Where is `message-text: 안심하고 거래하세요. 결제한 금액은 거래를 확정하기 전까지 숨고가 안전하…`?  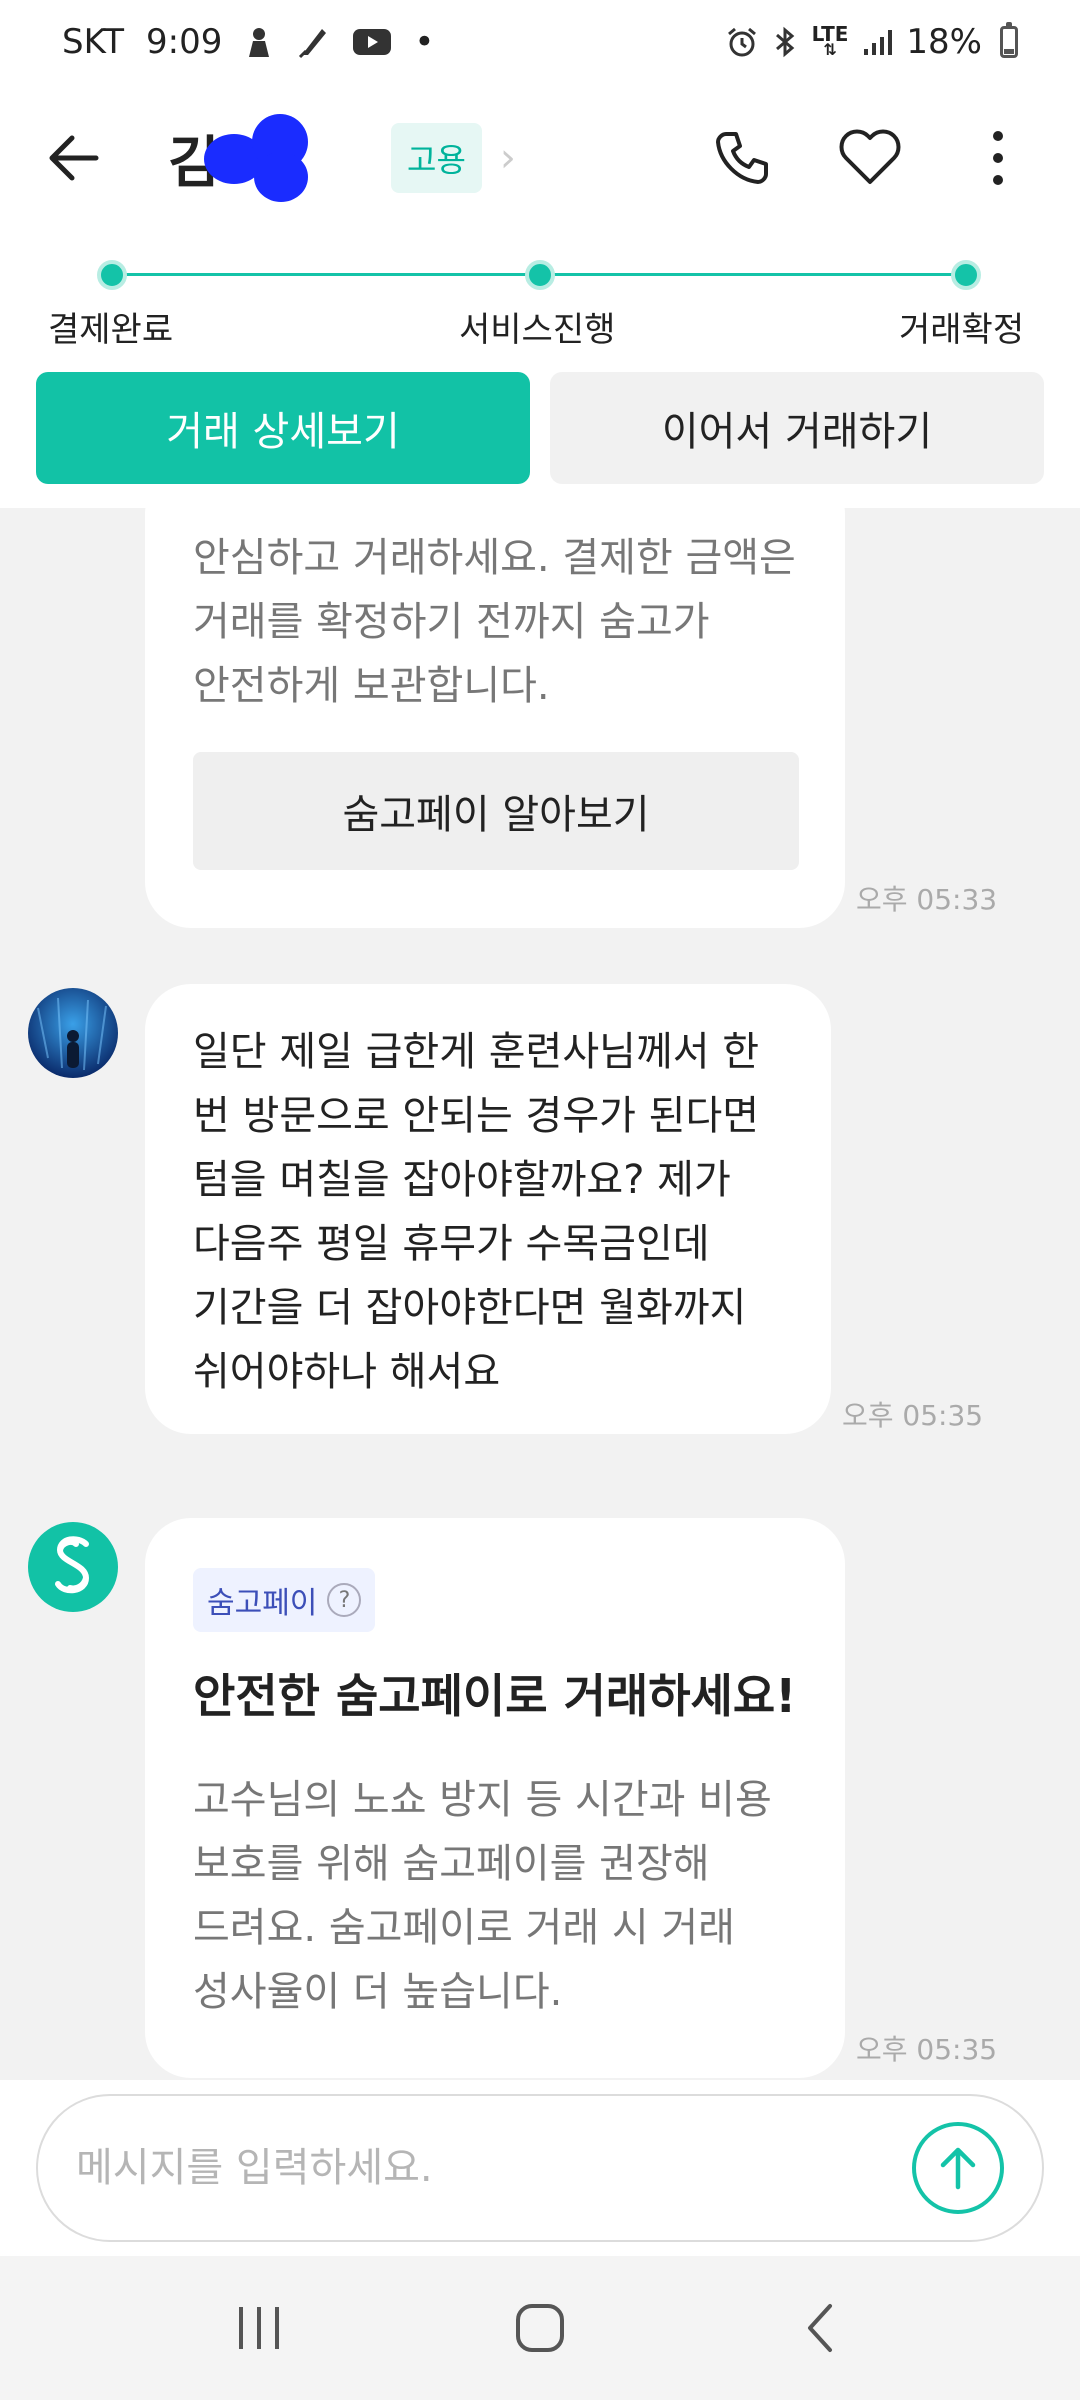 message-text: 안심하고 거래하세요. 결제한 금액은 거래를 확정하기 전까지 숨고가 안전하… is located at coordinates (494, 622).